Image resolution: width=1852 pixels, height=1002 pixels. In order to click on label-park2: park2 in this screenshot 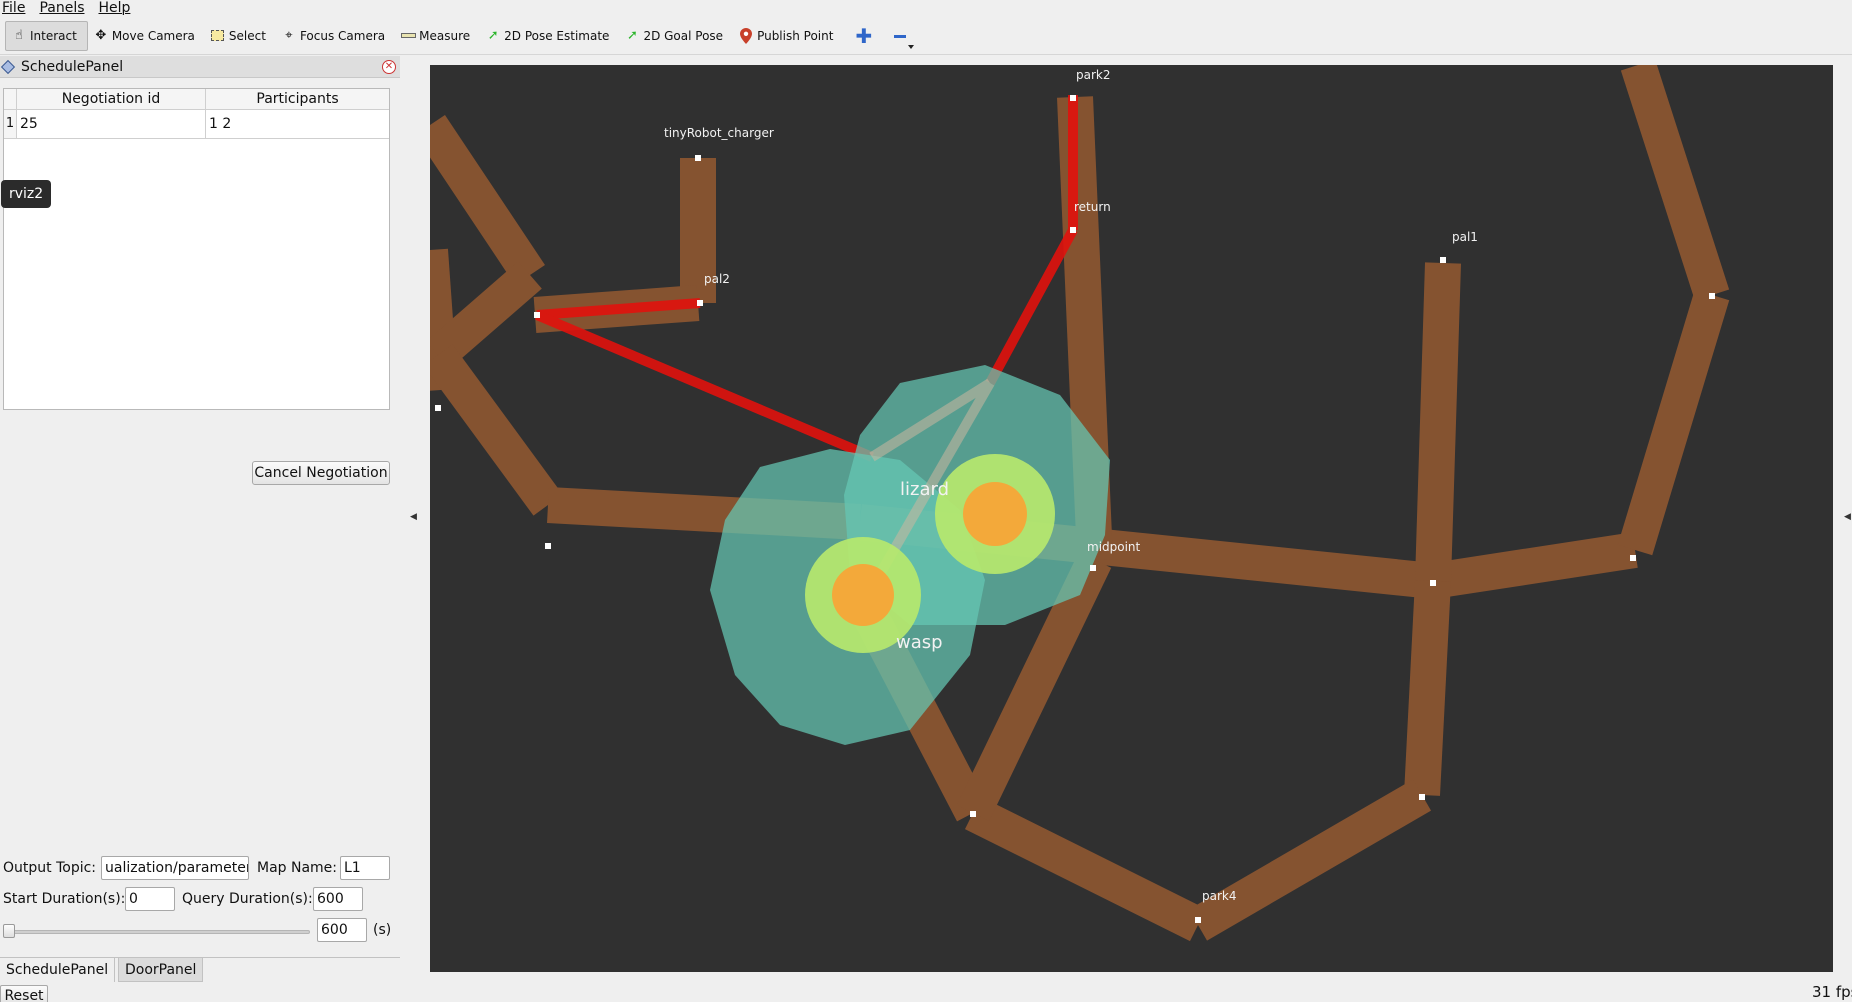, I will do `click(1093, 75)`.